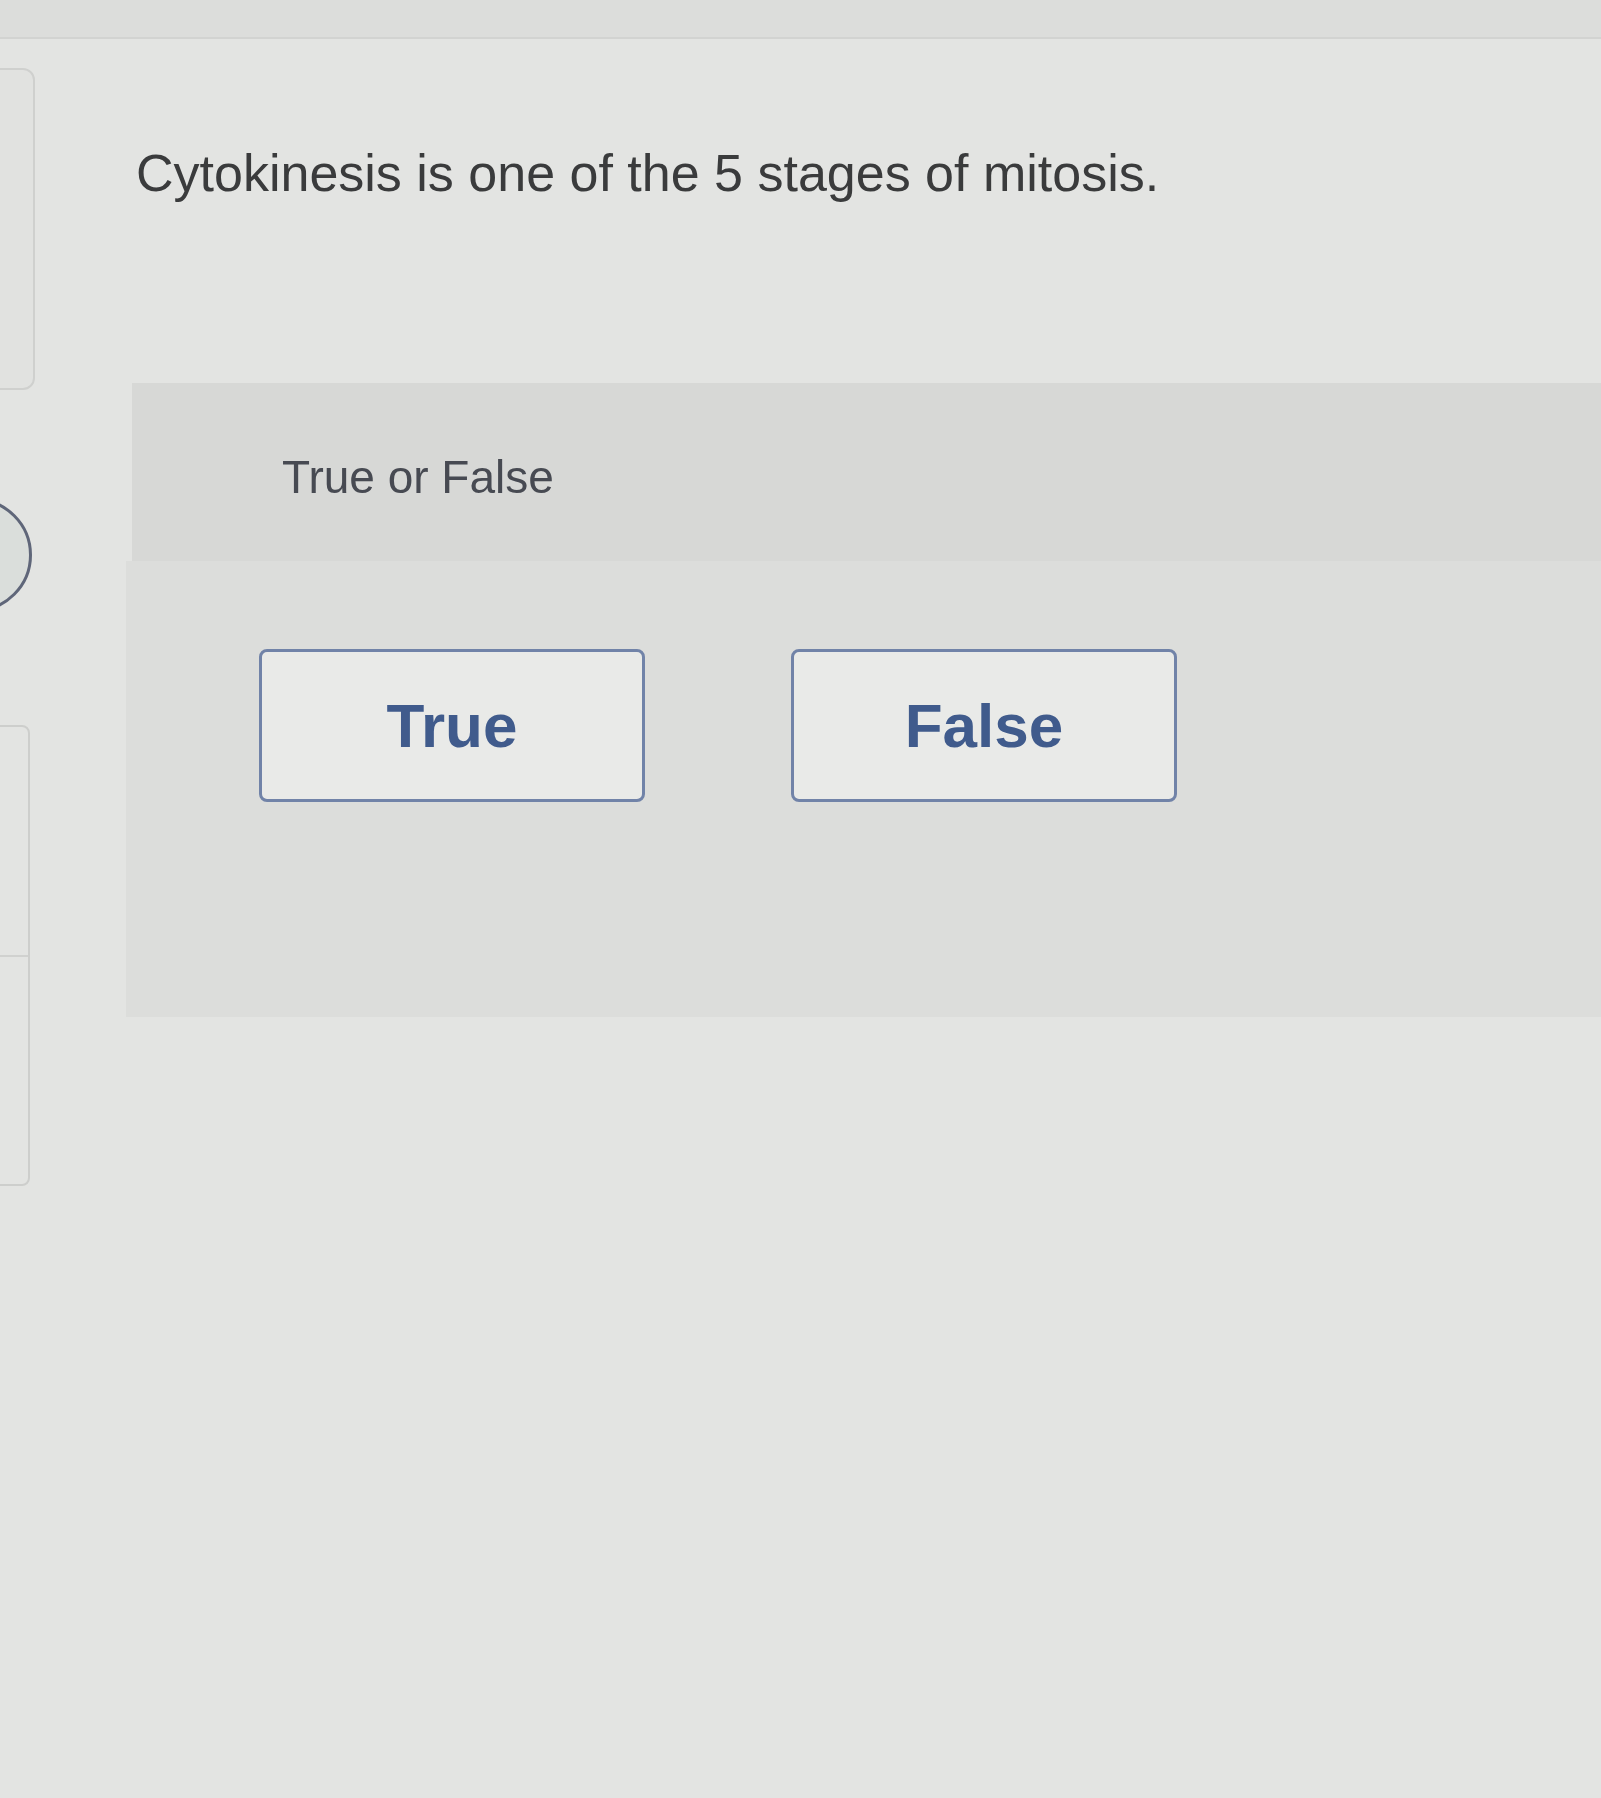 The image size is (1601, 1798). Describe the element at coordinates (418, 478) in the screenshot. I see `prompt-label: True or False` at that location.